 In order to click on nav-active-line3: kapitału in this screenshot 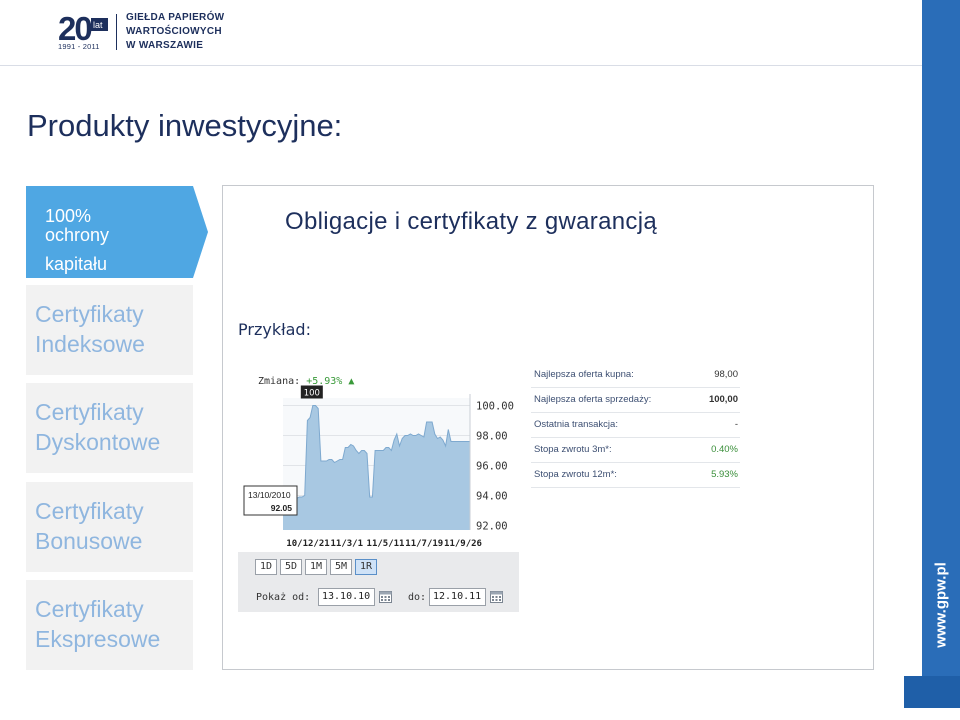, I will do `click(76, 264)`.